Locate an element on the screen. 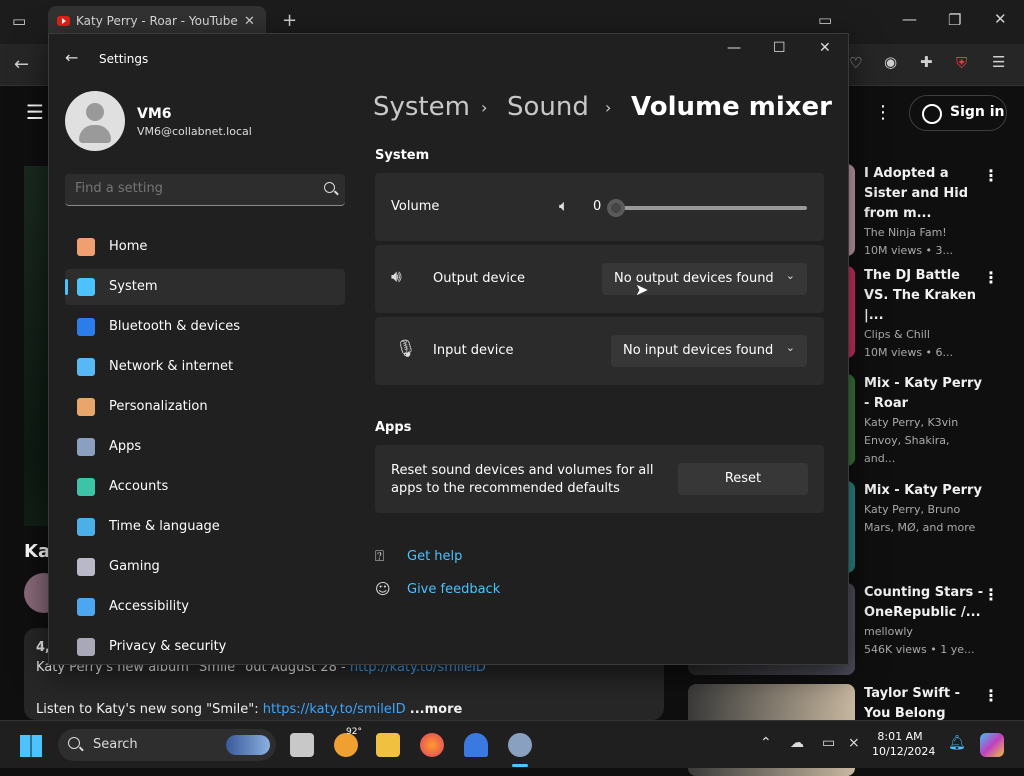  chevron-down-icon: ⌄ is located at coordinates (790, 347).